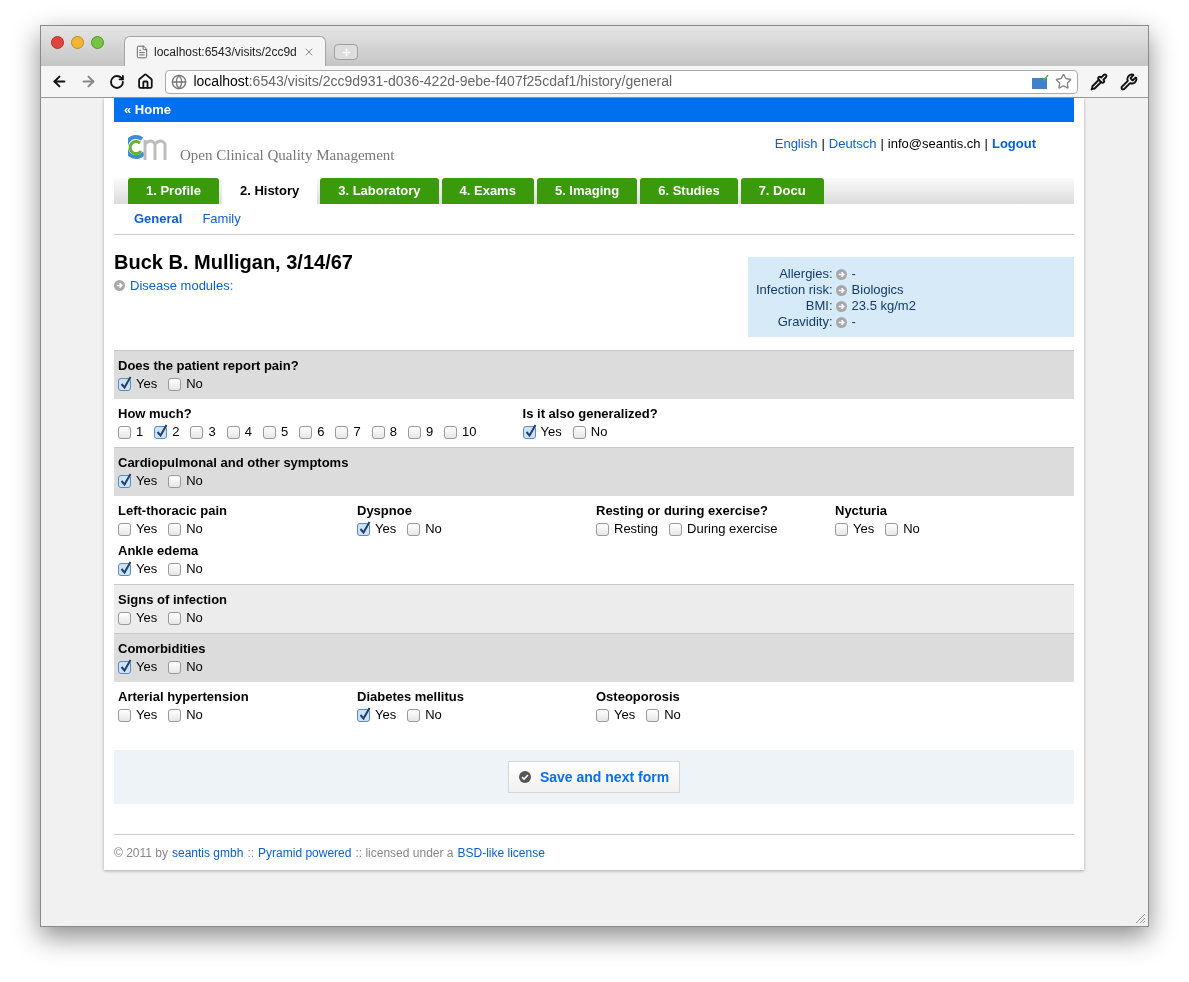  I want to click on option-label: 6, so click(321, 432).